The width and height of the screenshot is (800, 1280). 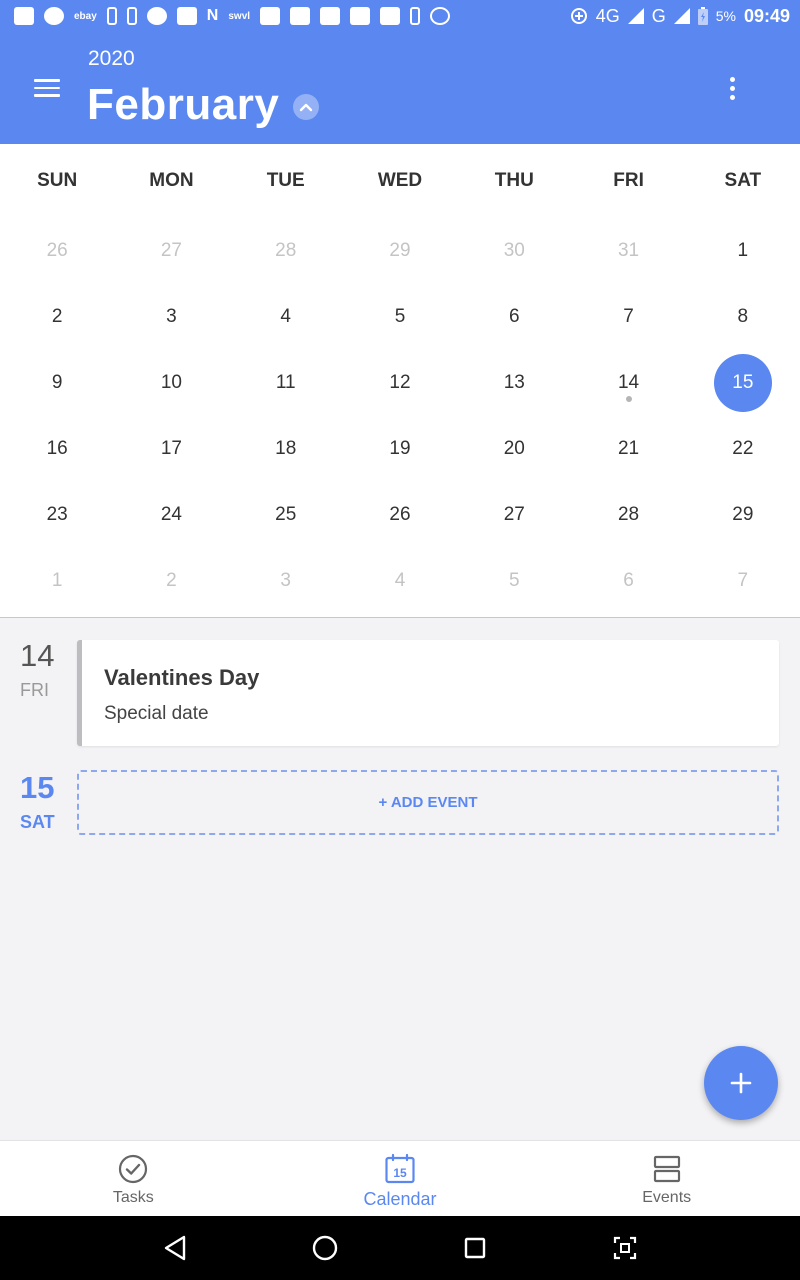 I want to click on day-number: 24, so click(x=171, y=514).